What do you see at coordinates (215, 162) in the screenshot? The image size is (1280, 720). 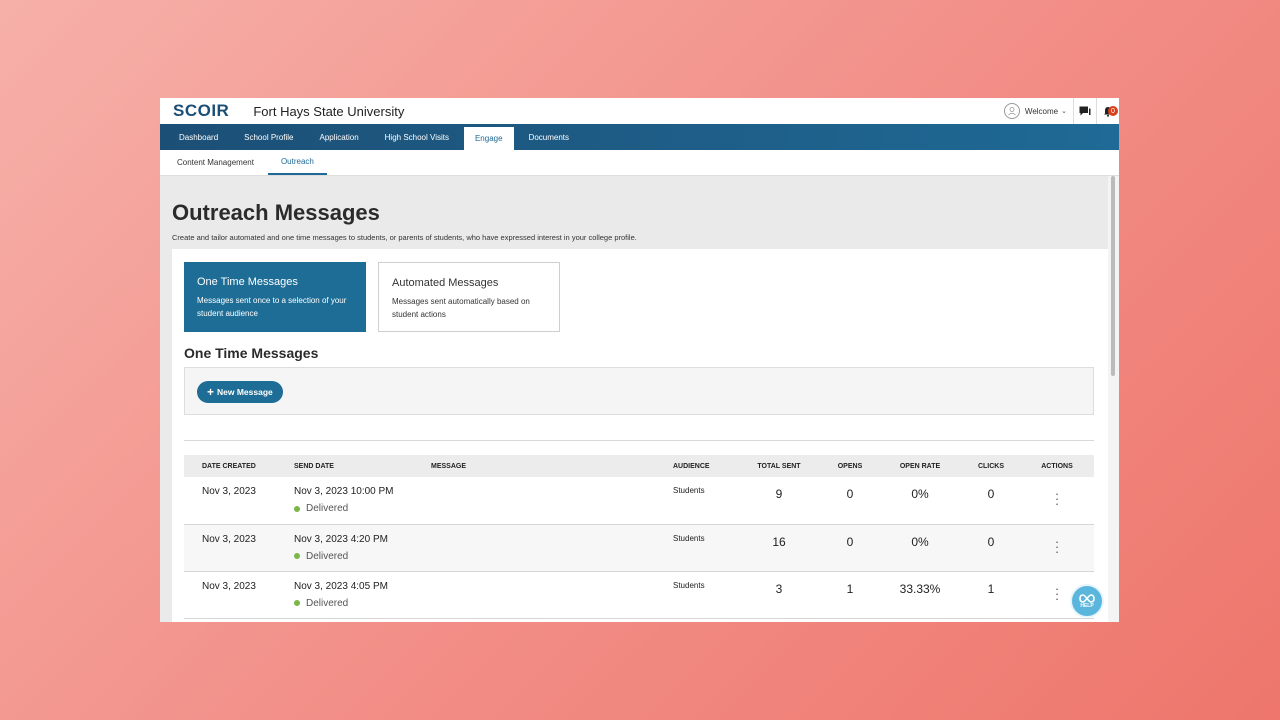 I see `tab-content-management: Content Management` at bounding box center [215, 162].